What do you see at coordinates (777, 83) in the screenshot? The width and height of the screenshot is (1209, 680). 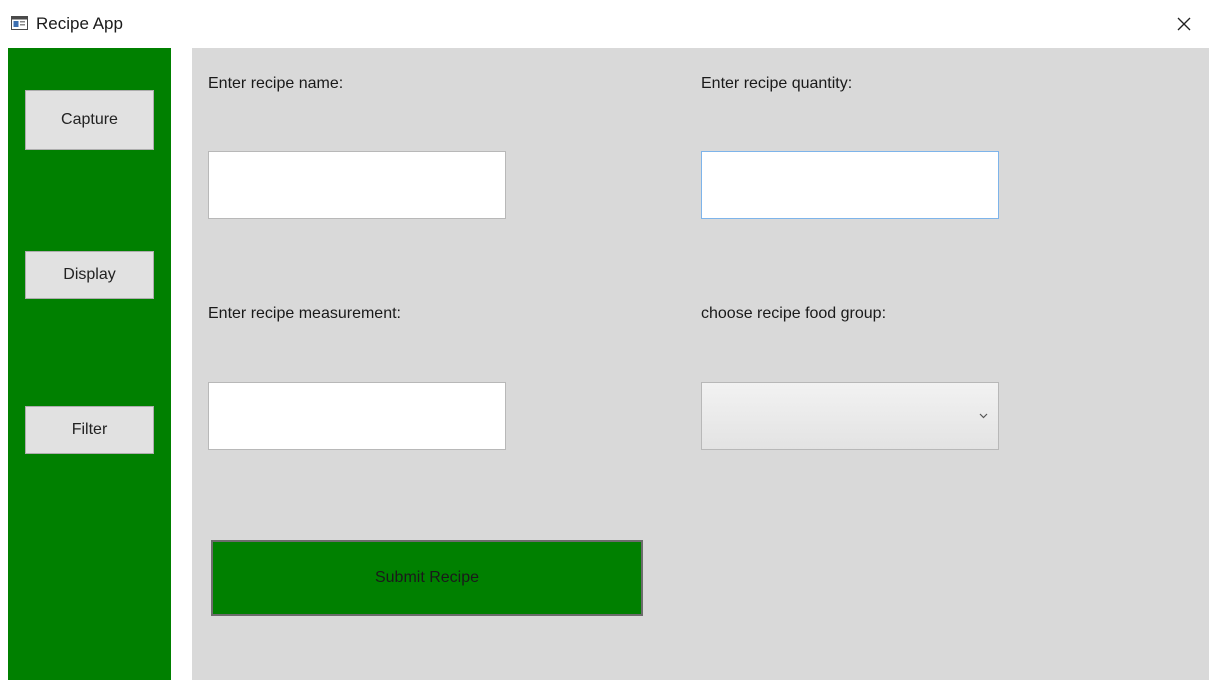 I see `recipe-quantity-label: Enter recipe quantity:` at bounding box center [777, 83].